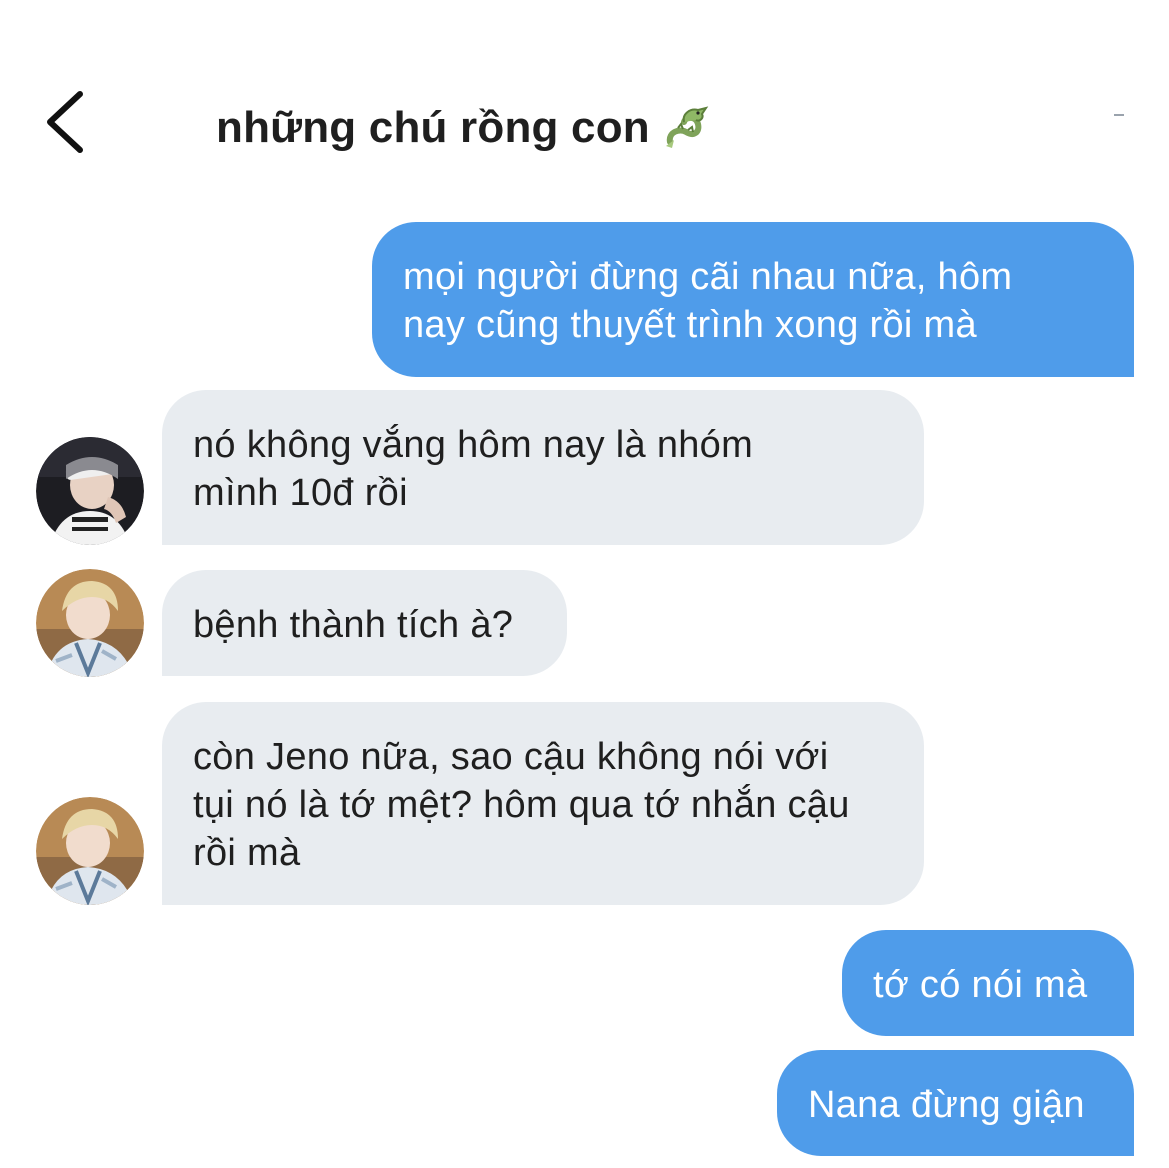 Image resolution: width=1169 pixels, height=1168 pixels. I want to click on incoming-message-bubble: bệnh thành tích à?, so click(364, 623).